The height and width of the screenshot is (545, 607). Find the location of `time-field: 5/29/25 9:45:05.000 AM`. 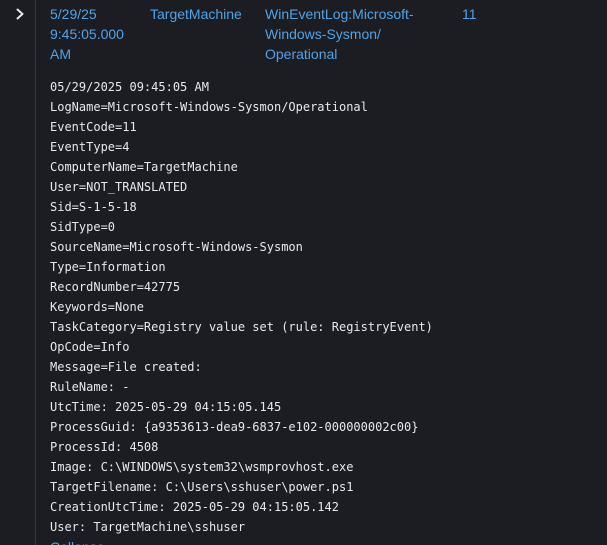

time-field: 5/29/25 9:45:05.000 AM is located at coordinates (97, 34).